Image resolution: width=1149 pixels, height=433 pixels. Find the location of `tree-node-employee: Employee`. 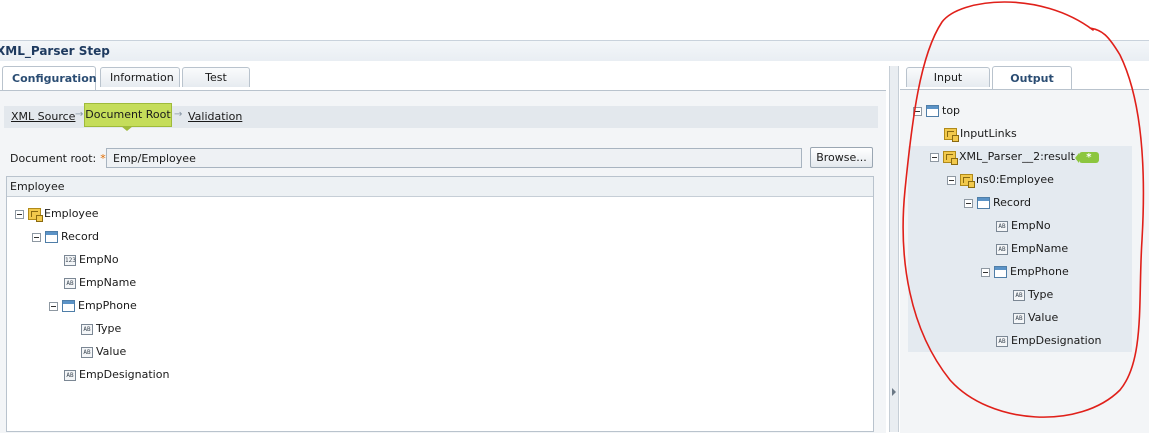

tree-node-employee: Employee is located at coordinates (56, 214).